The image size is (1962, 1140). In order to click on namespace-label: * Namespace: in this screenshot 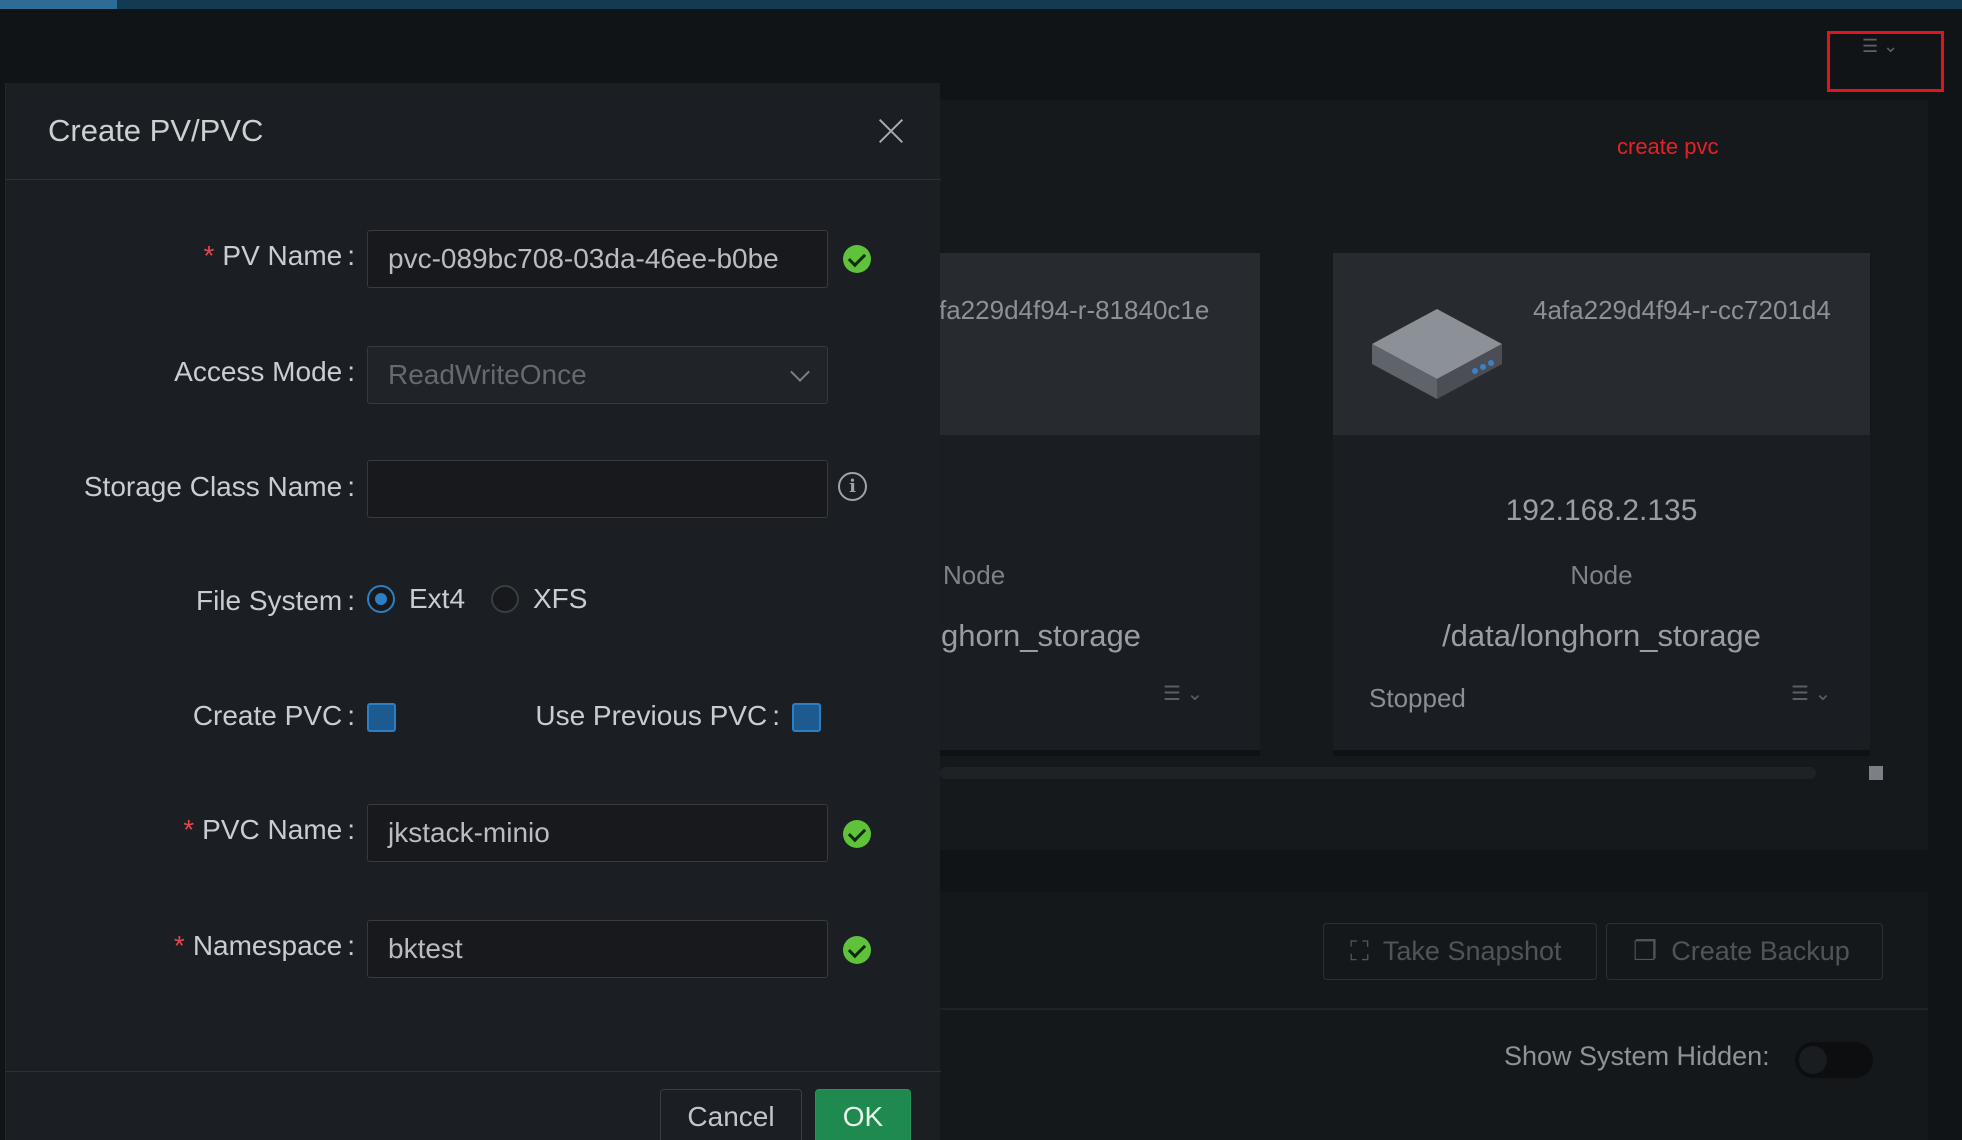, I will do `click(264, 946)`.